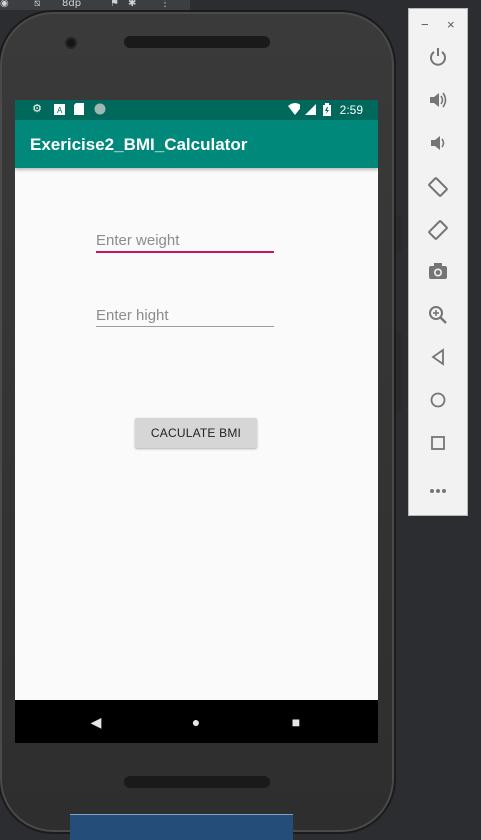 This screenshot has height=840, width=481. What do you see at coordinates (438, 146) in the screenshot?
I see `volume-down-icon` at bounding box center [438, 146].